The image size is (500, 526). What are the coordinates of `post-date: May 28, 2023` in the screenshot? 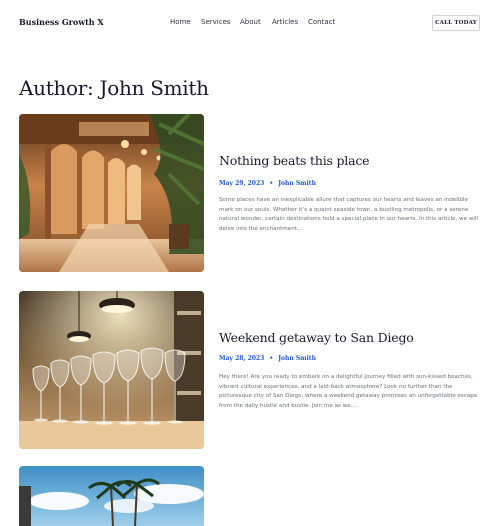 It's located at (242, 358).